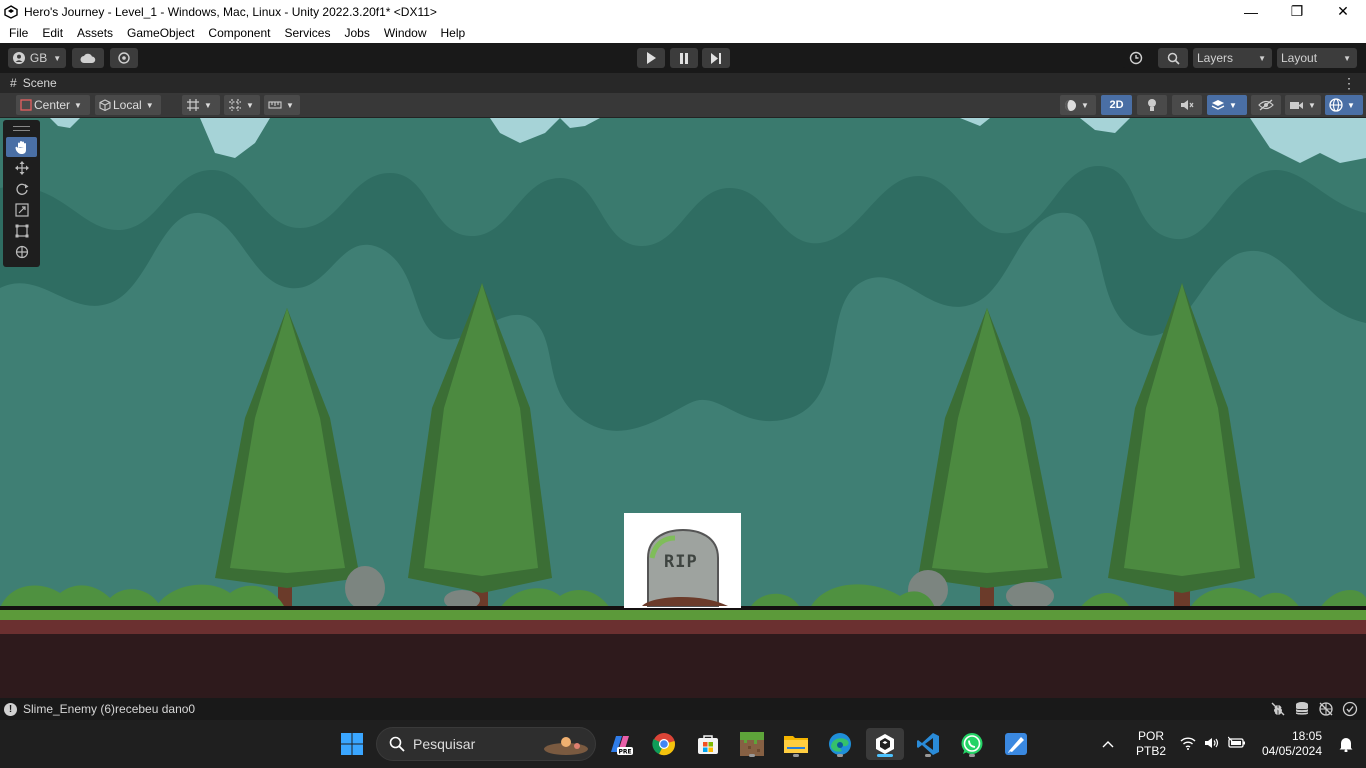 The height and width of the screenshot is (768, 1366). I want to click on speaker-muted-icon, so click(1187, 105).